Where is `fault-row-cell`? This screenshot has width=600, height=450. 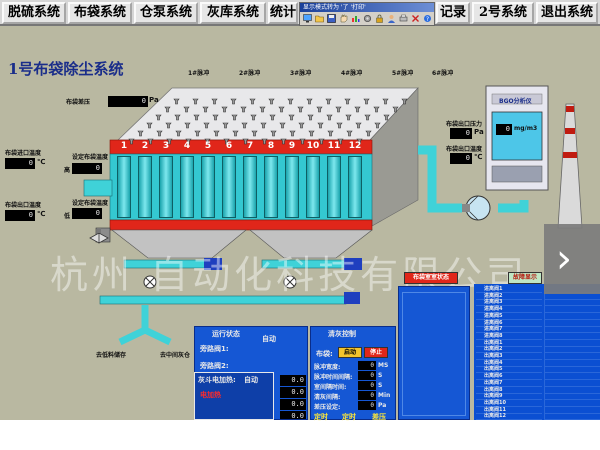
fault-row-cell is located at coordinates (572, 417).